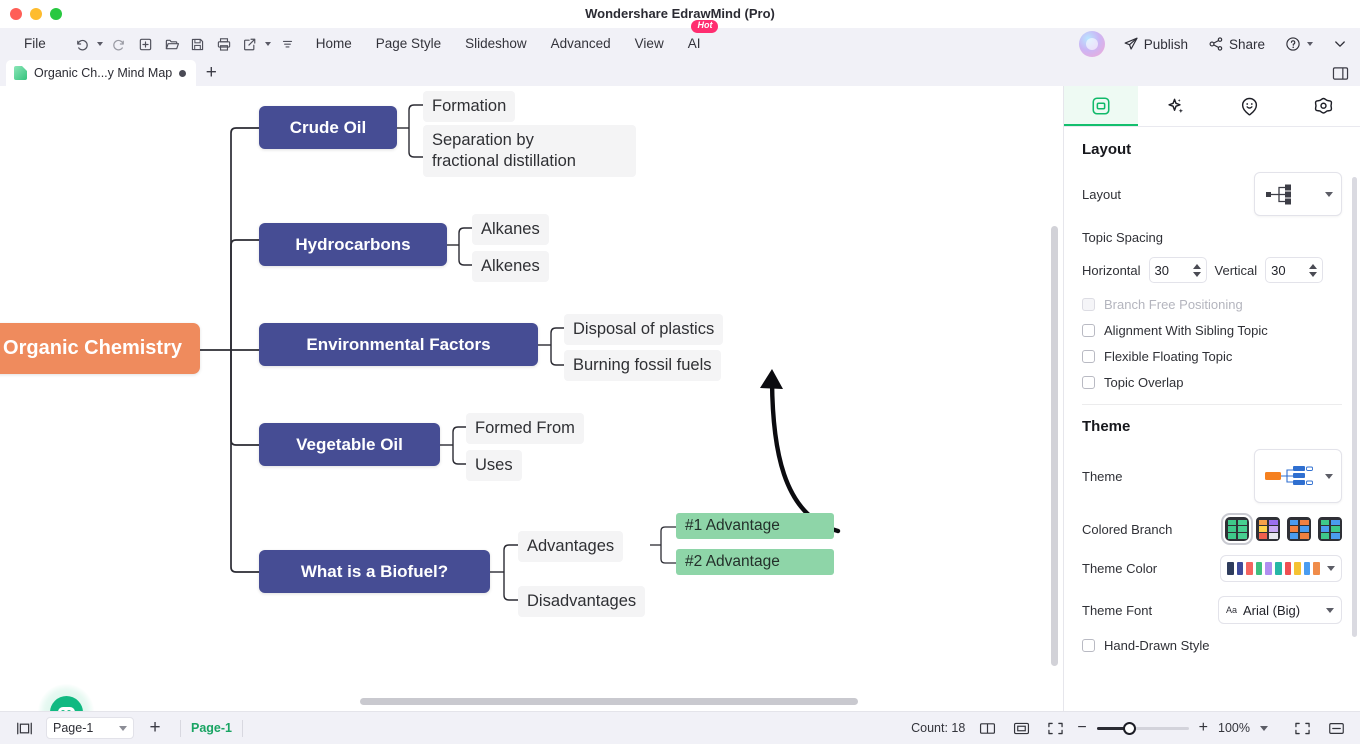 The height and width of the screenshot is (744, 1360). Describe the element at coordinates (525, 429) in the screenshot. I see `mindmap-node-formed-from: Formed From` at that location.